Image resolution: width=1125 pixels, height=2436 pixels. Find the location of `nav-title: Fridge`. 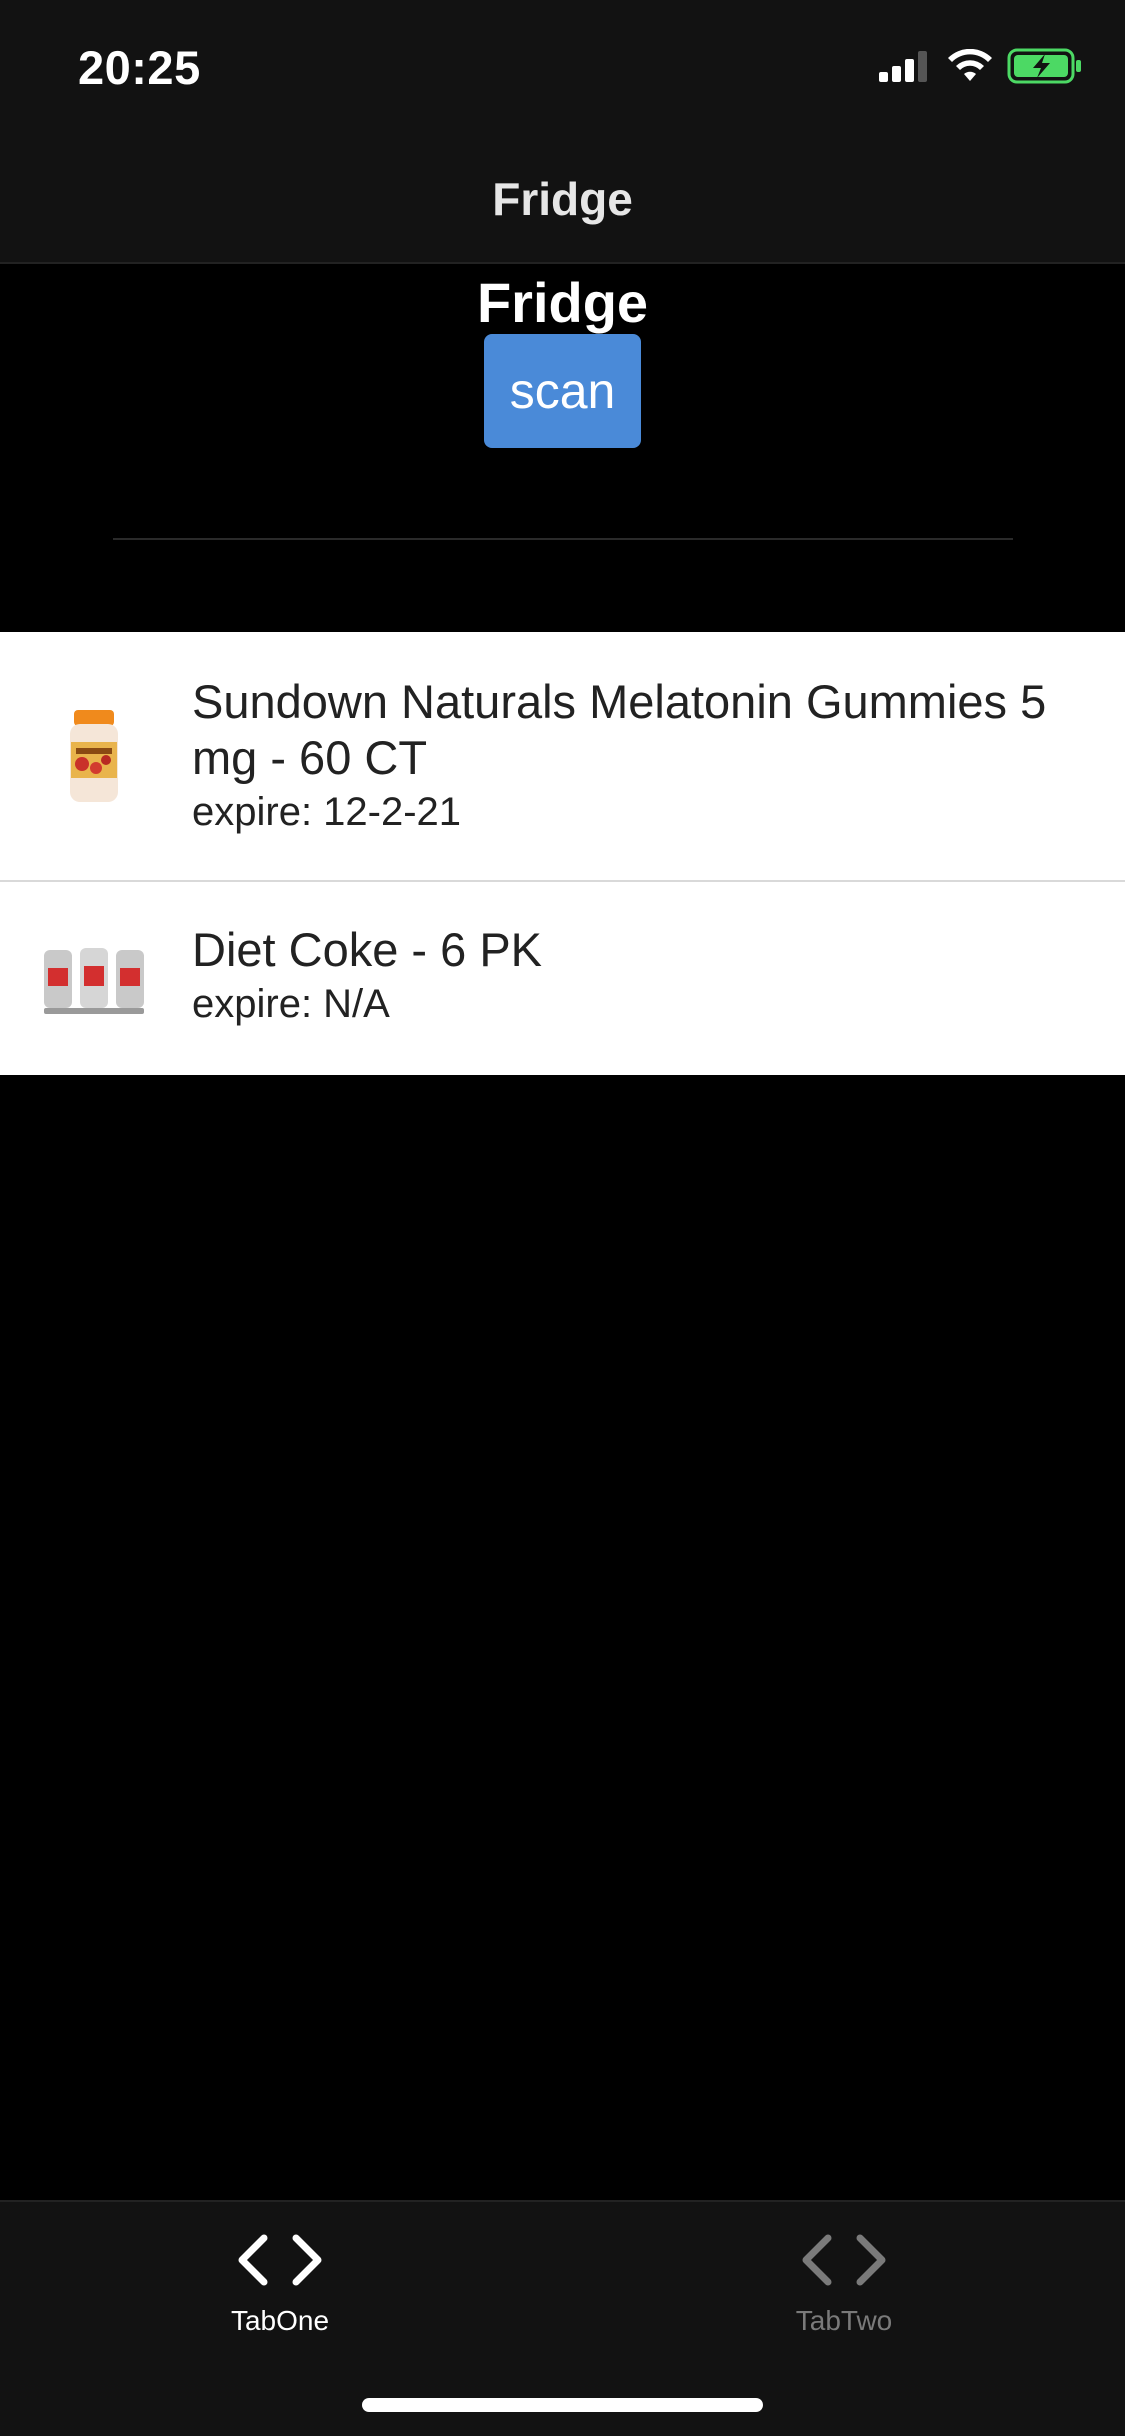

nav-title: Fridge is located at coordinates (562, 199).